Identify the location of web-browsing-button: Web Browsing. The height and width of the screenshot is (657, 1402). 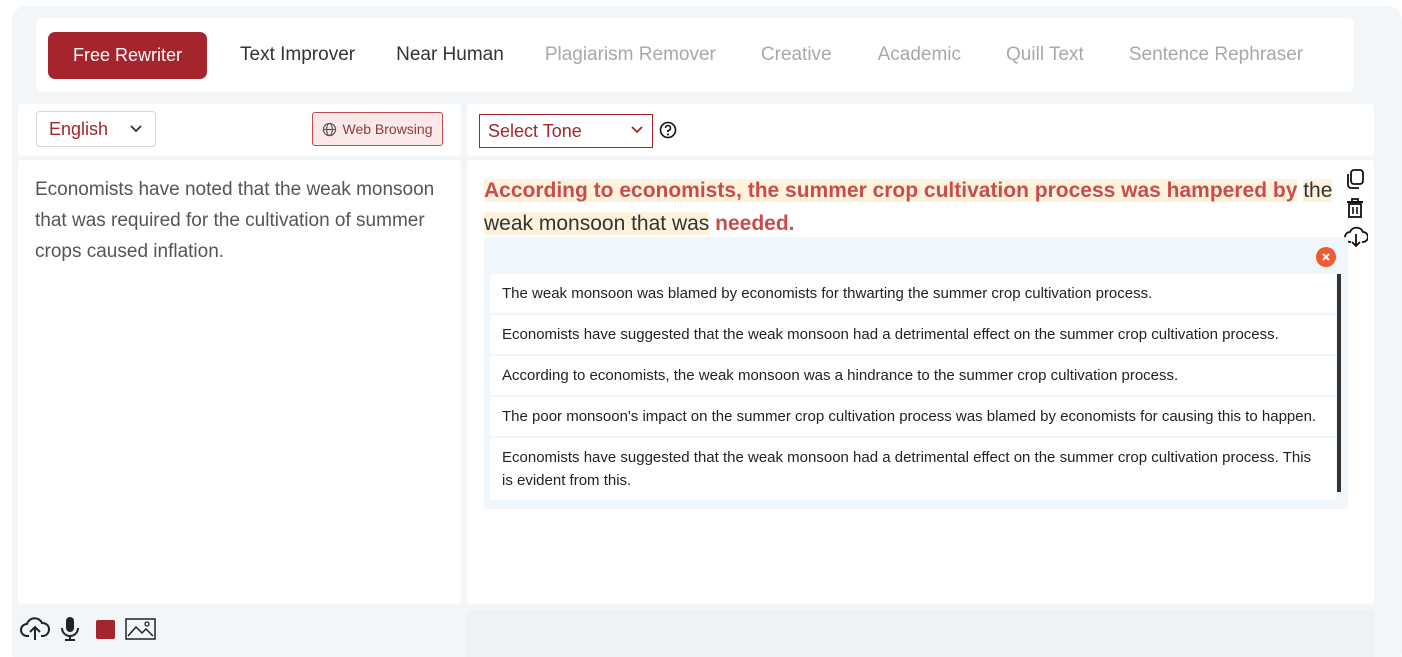
(377, 129).